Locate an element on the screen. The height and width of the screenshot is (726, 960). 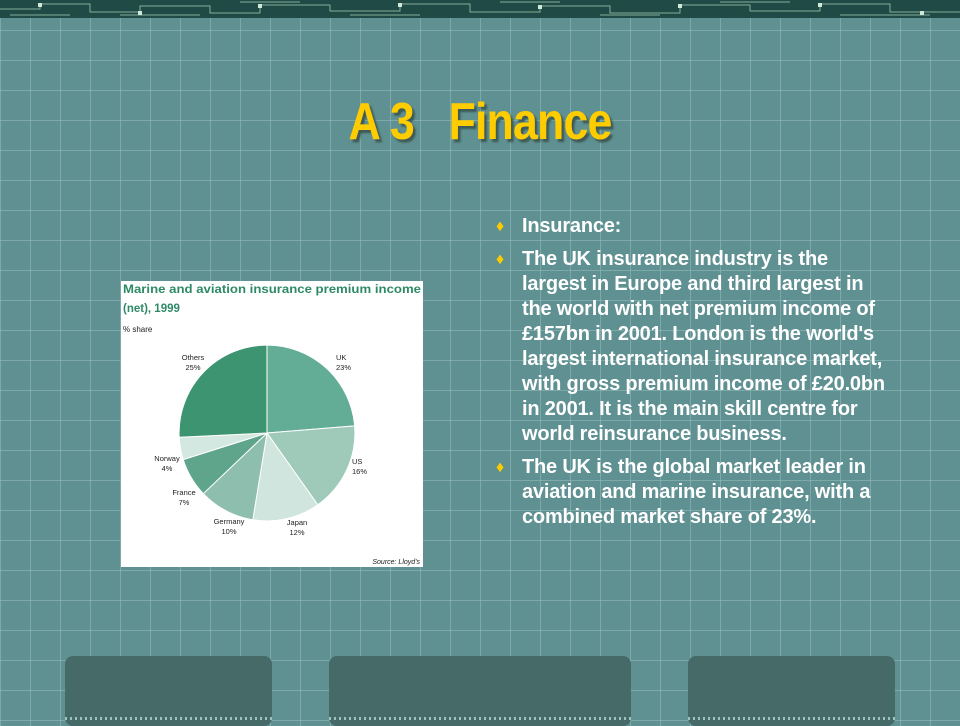
slice-value-us: 16% is located at coordinates (359, 471).